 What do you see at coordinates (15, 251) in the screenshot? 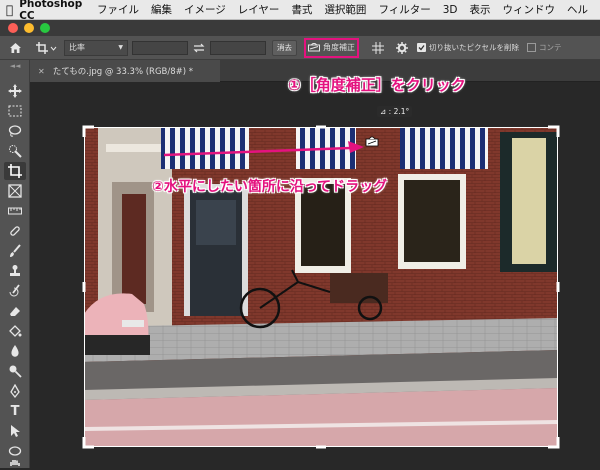
I see `brush-tool-icon` at bounding box center [15, 251].